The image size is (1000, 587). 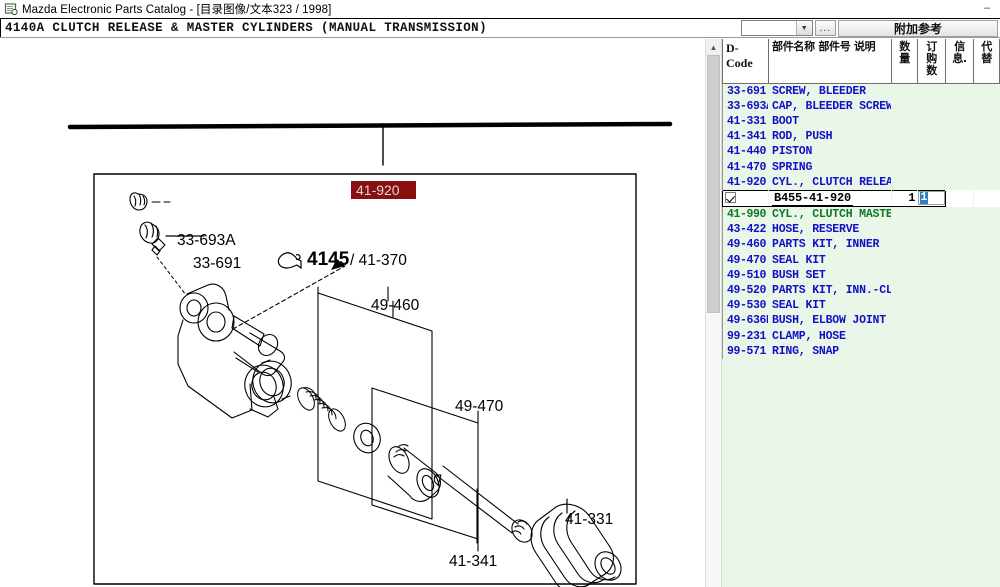 What do you see at coordinates (383, 190) in the screenshot?
I see `diagram-highlight-41-920: 41-920` at bounding box center [383, 190].